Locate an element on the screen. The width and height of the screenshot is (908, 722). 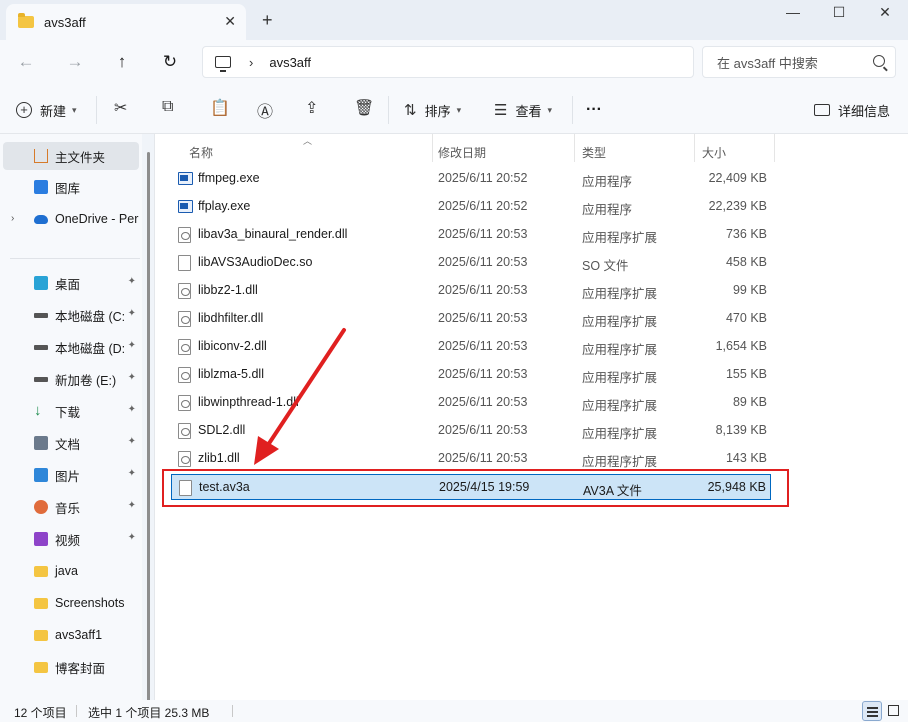
search-placeholder: 在 avs3aff 中搜索 is located at coordinates (767, 63).